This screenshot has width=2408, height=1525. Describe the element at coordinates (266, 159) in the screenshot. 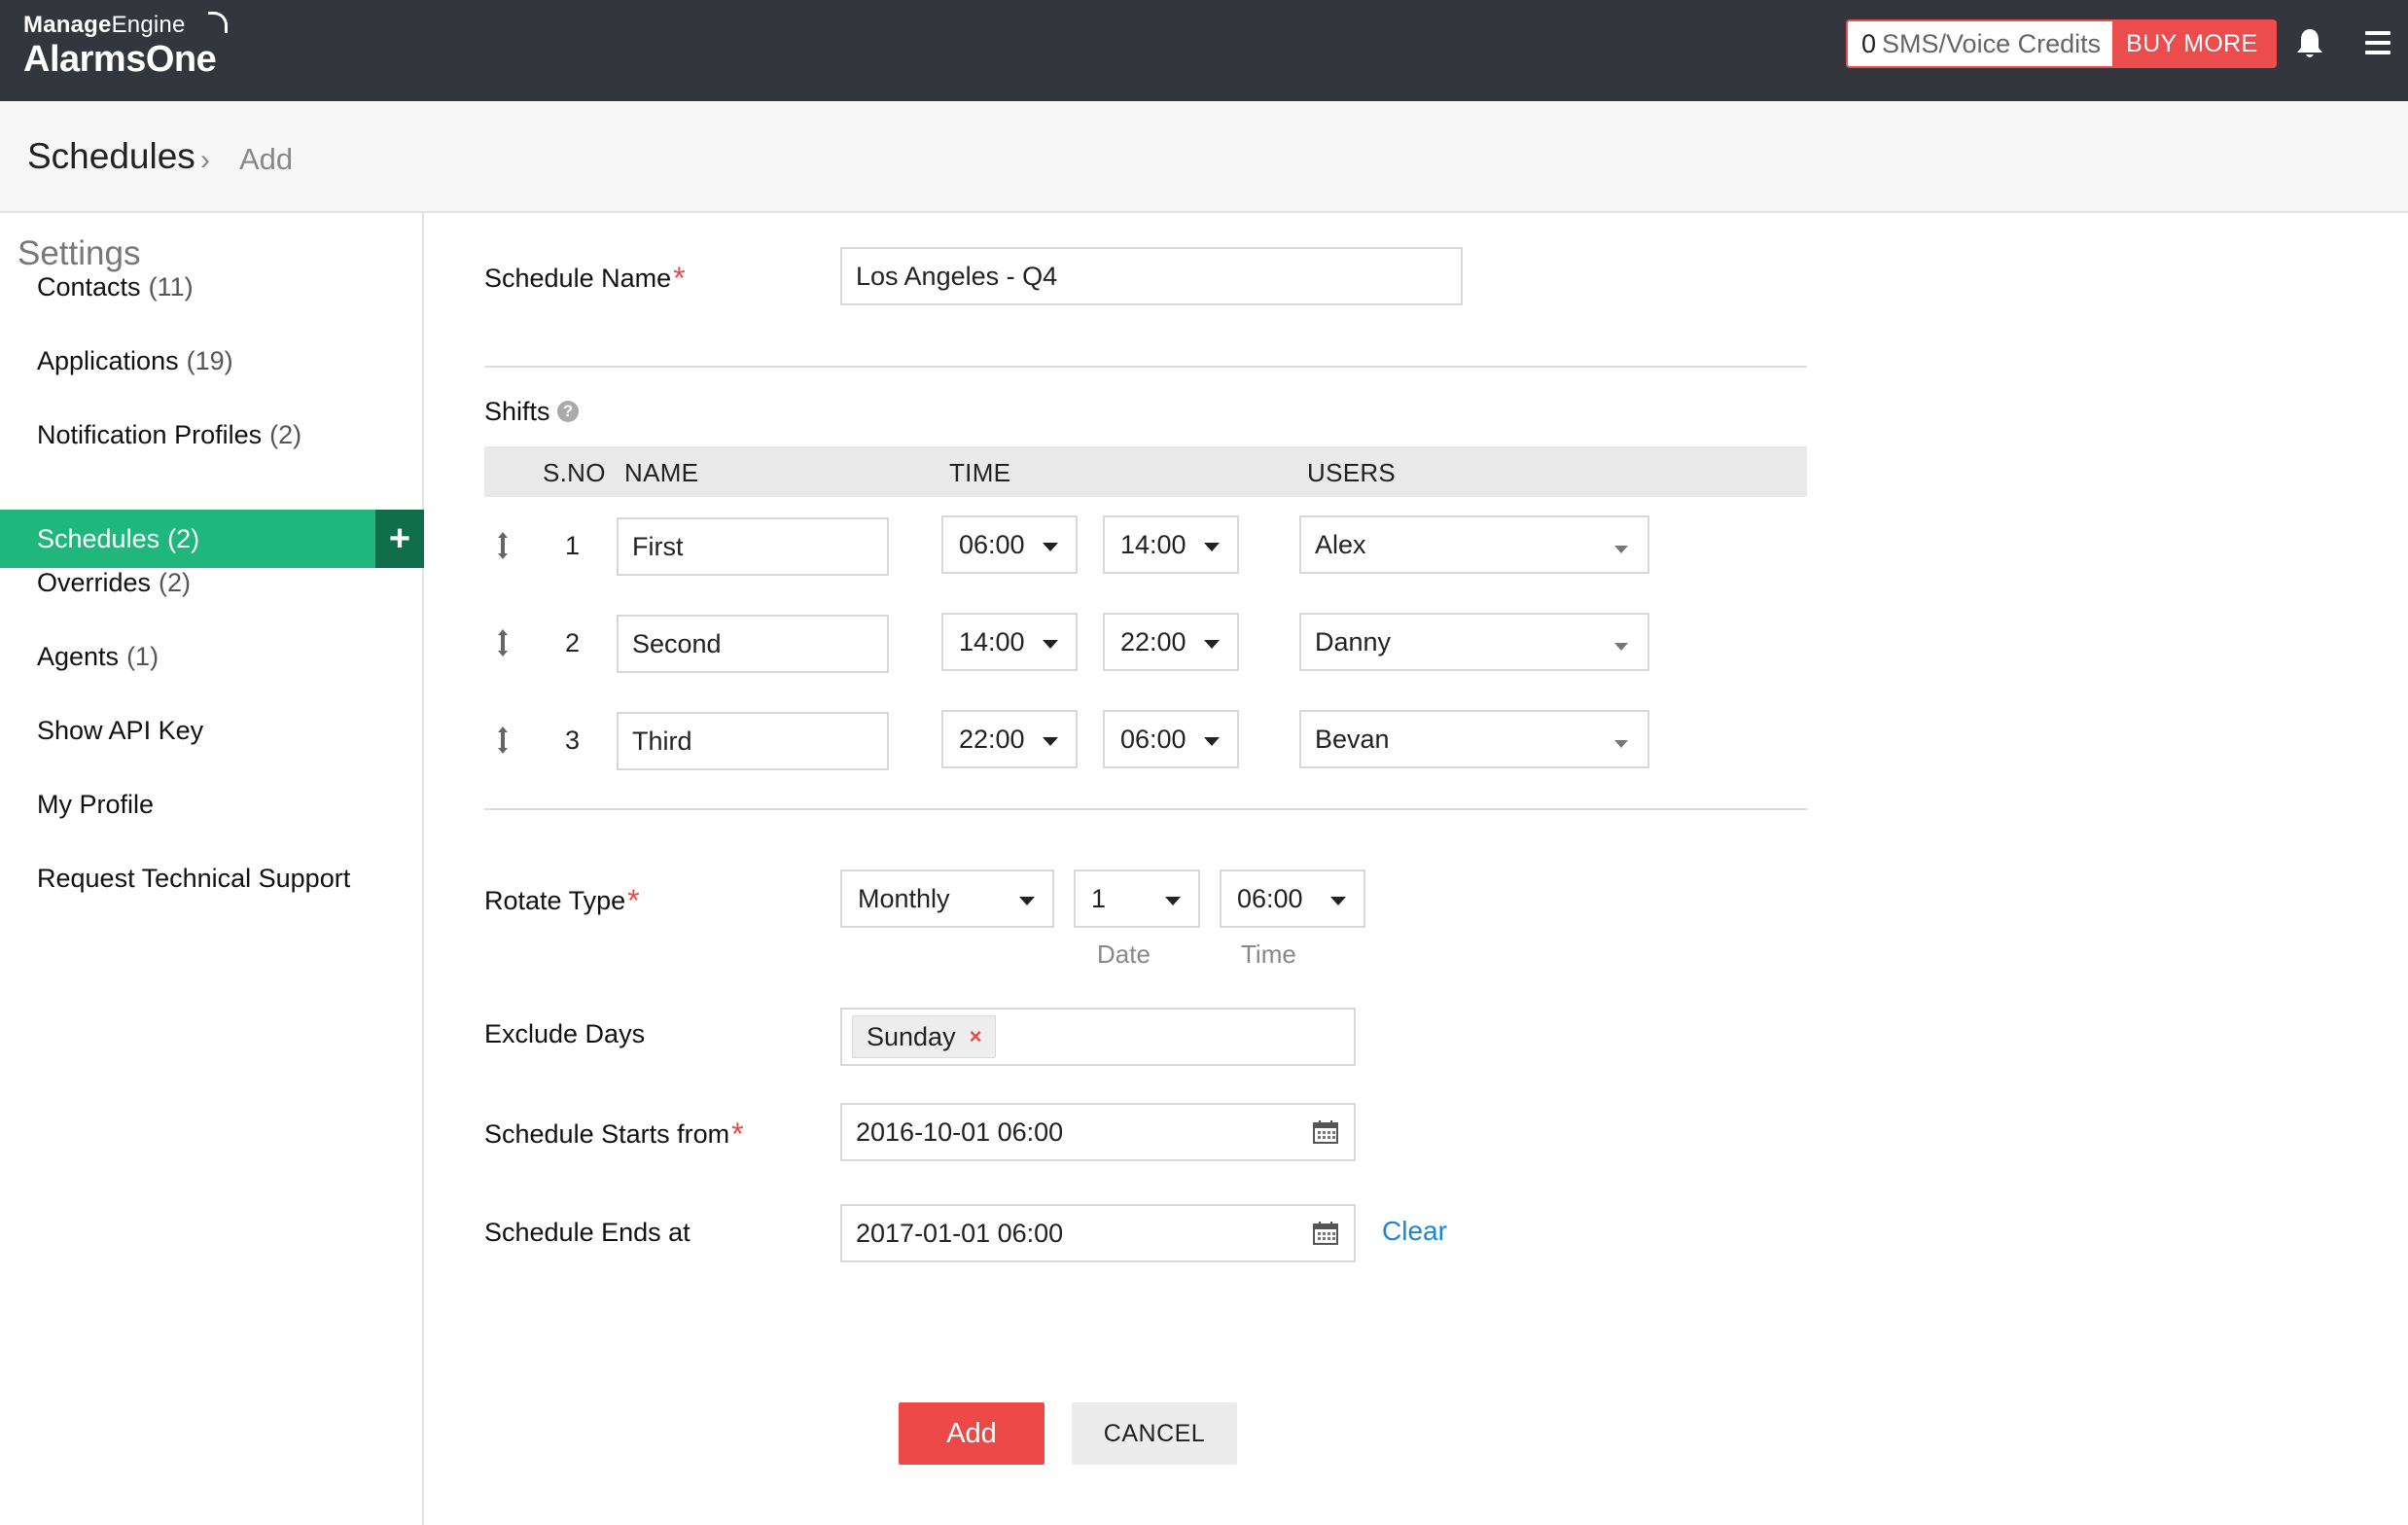

I see `breadcrumb-current: Add` at that location.